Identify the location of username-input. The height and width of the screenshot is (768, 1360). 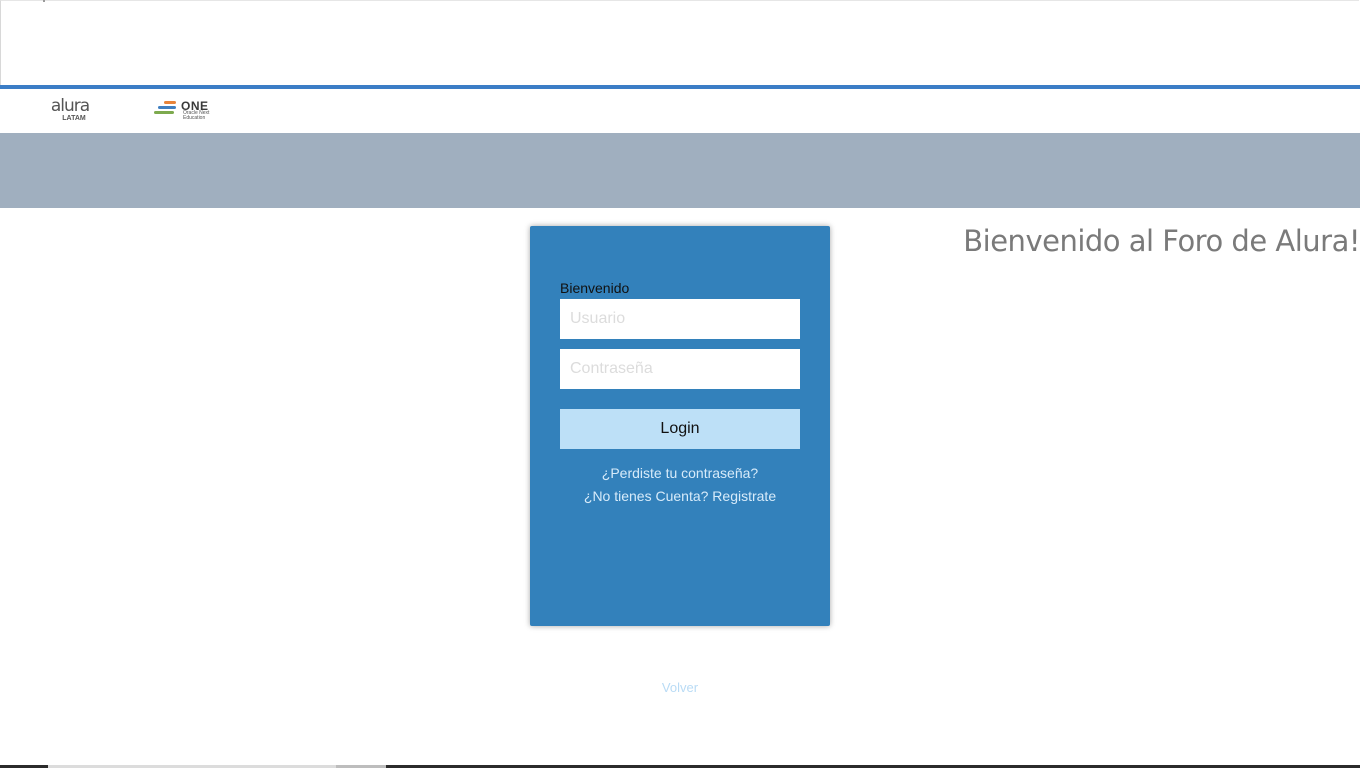
(680, 319).